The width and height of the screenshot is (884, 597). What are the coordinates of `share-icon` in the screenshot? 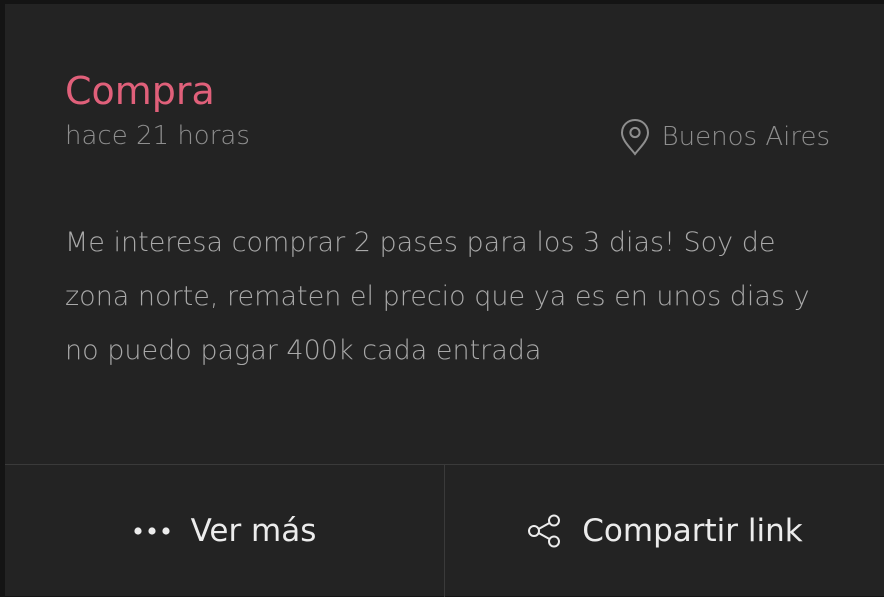 It's located at (544, 531).